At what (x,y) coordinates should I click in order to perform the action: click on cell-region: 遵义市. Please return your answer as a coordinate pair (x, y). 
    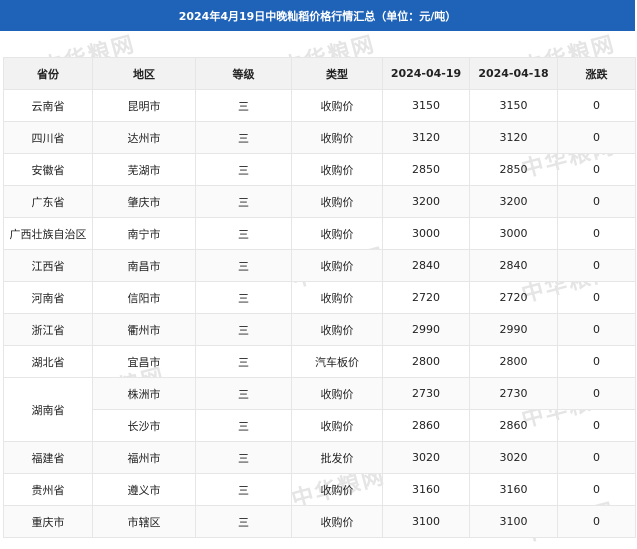
    Looking at the image, I should click on (144, 489).